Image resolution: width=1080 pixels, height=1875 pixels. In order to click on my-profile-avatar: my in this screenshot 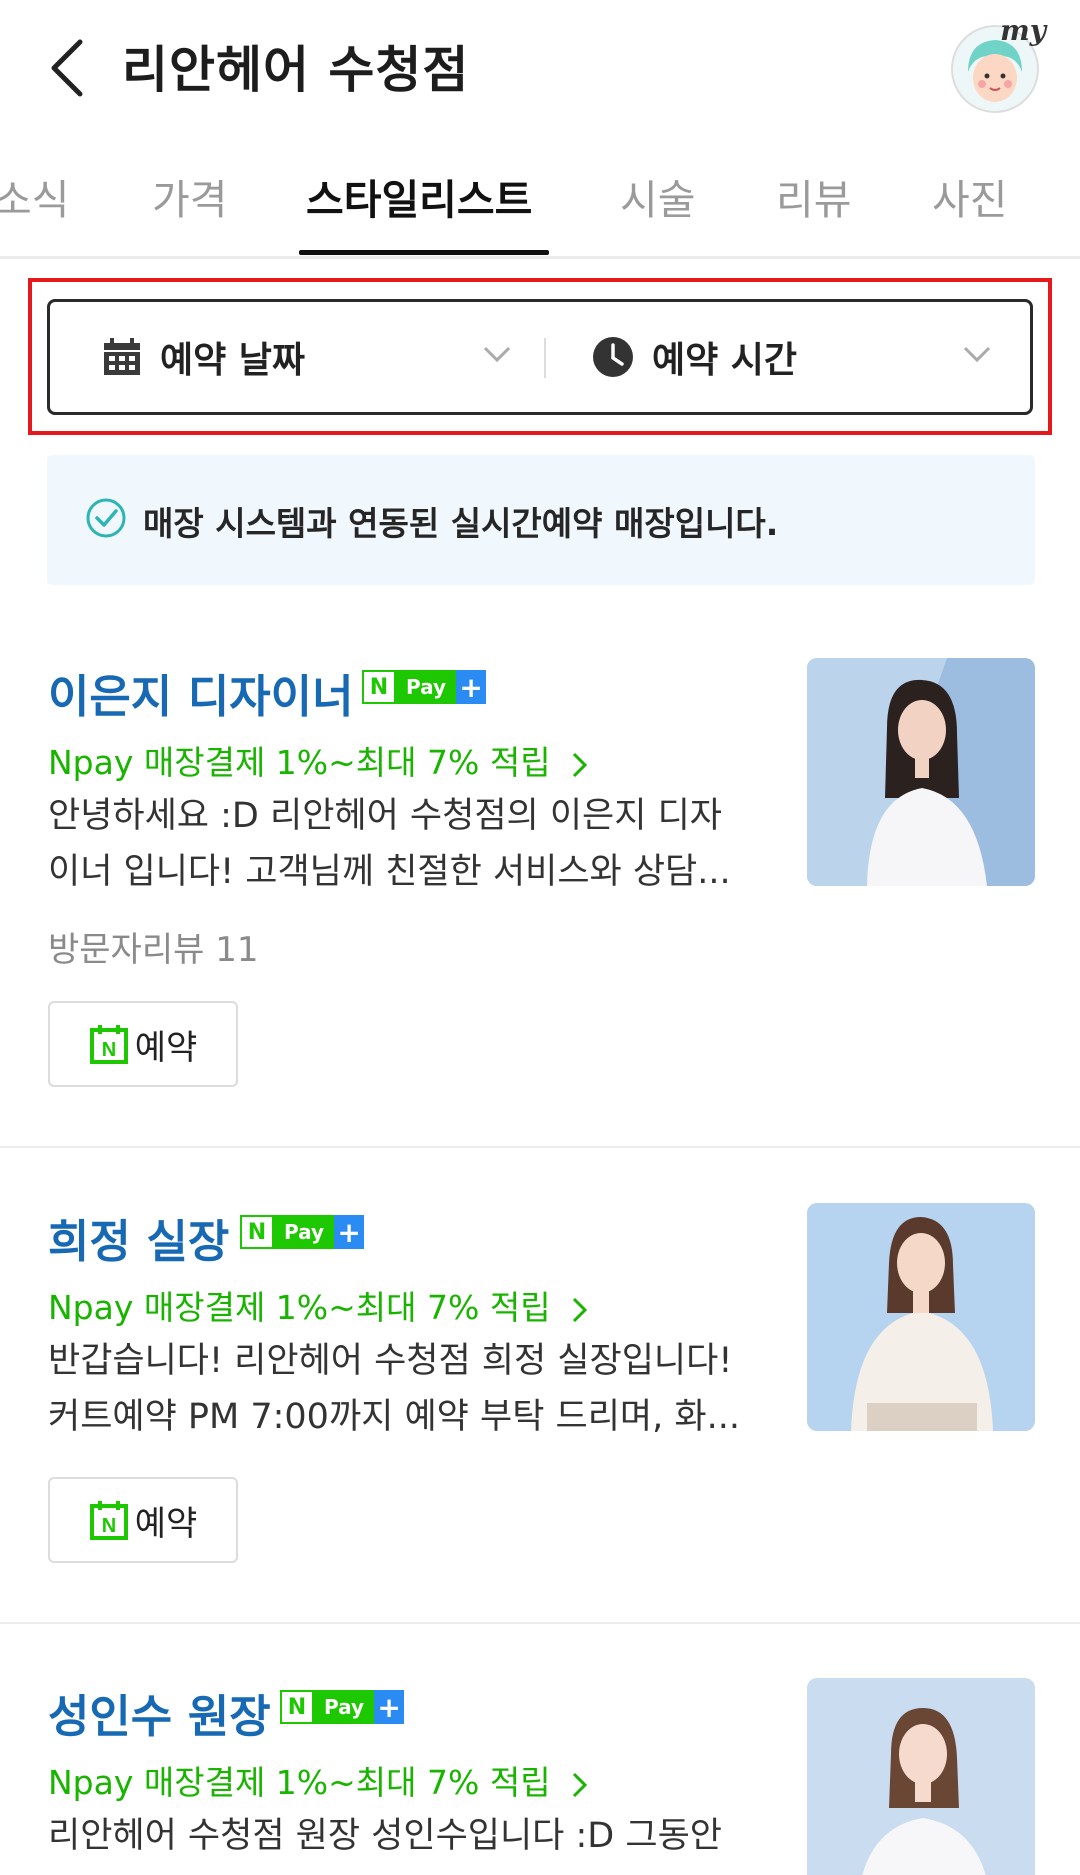, I will do `click(998, 64)`.